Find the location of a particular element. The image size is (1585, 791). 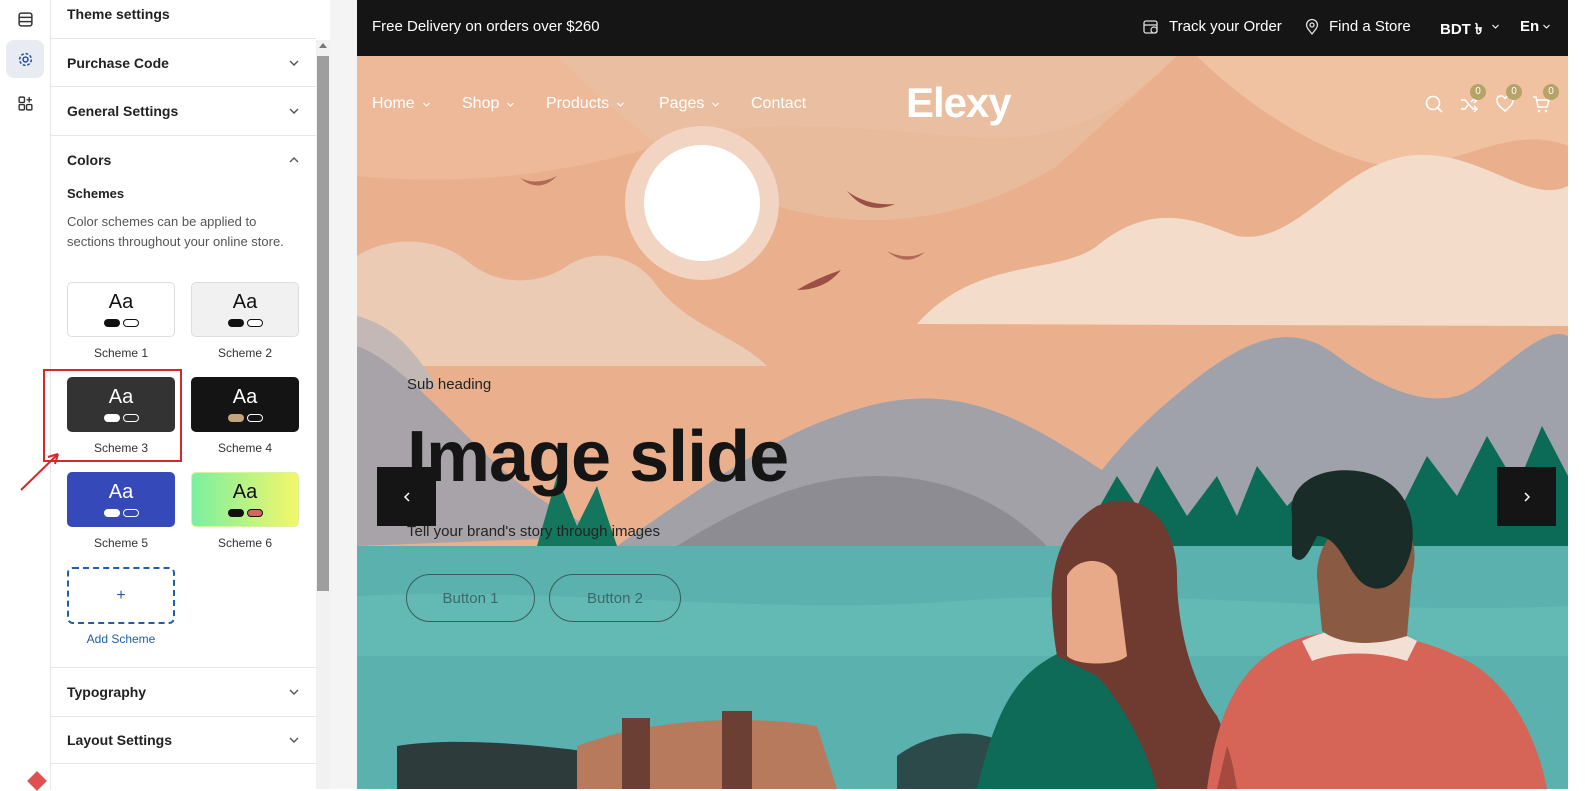

gear-icon is located at coordinates (25, 59).